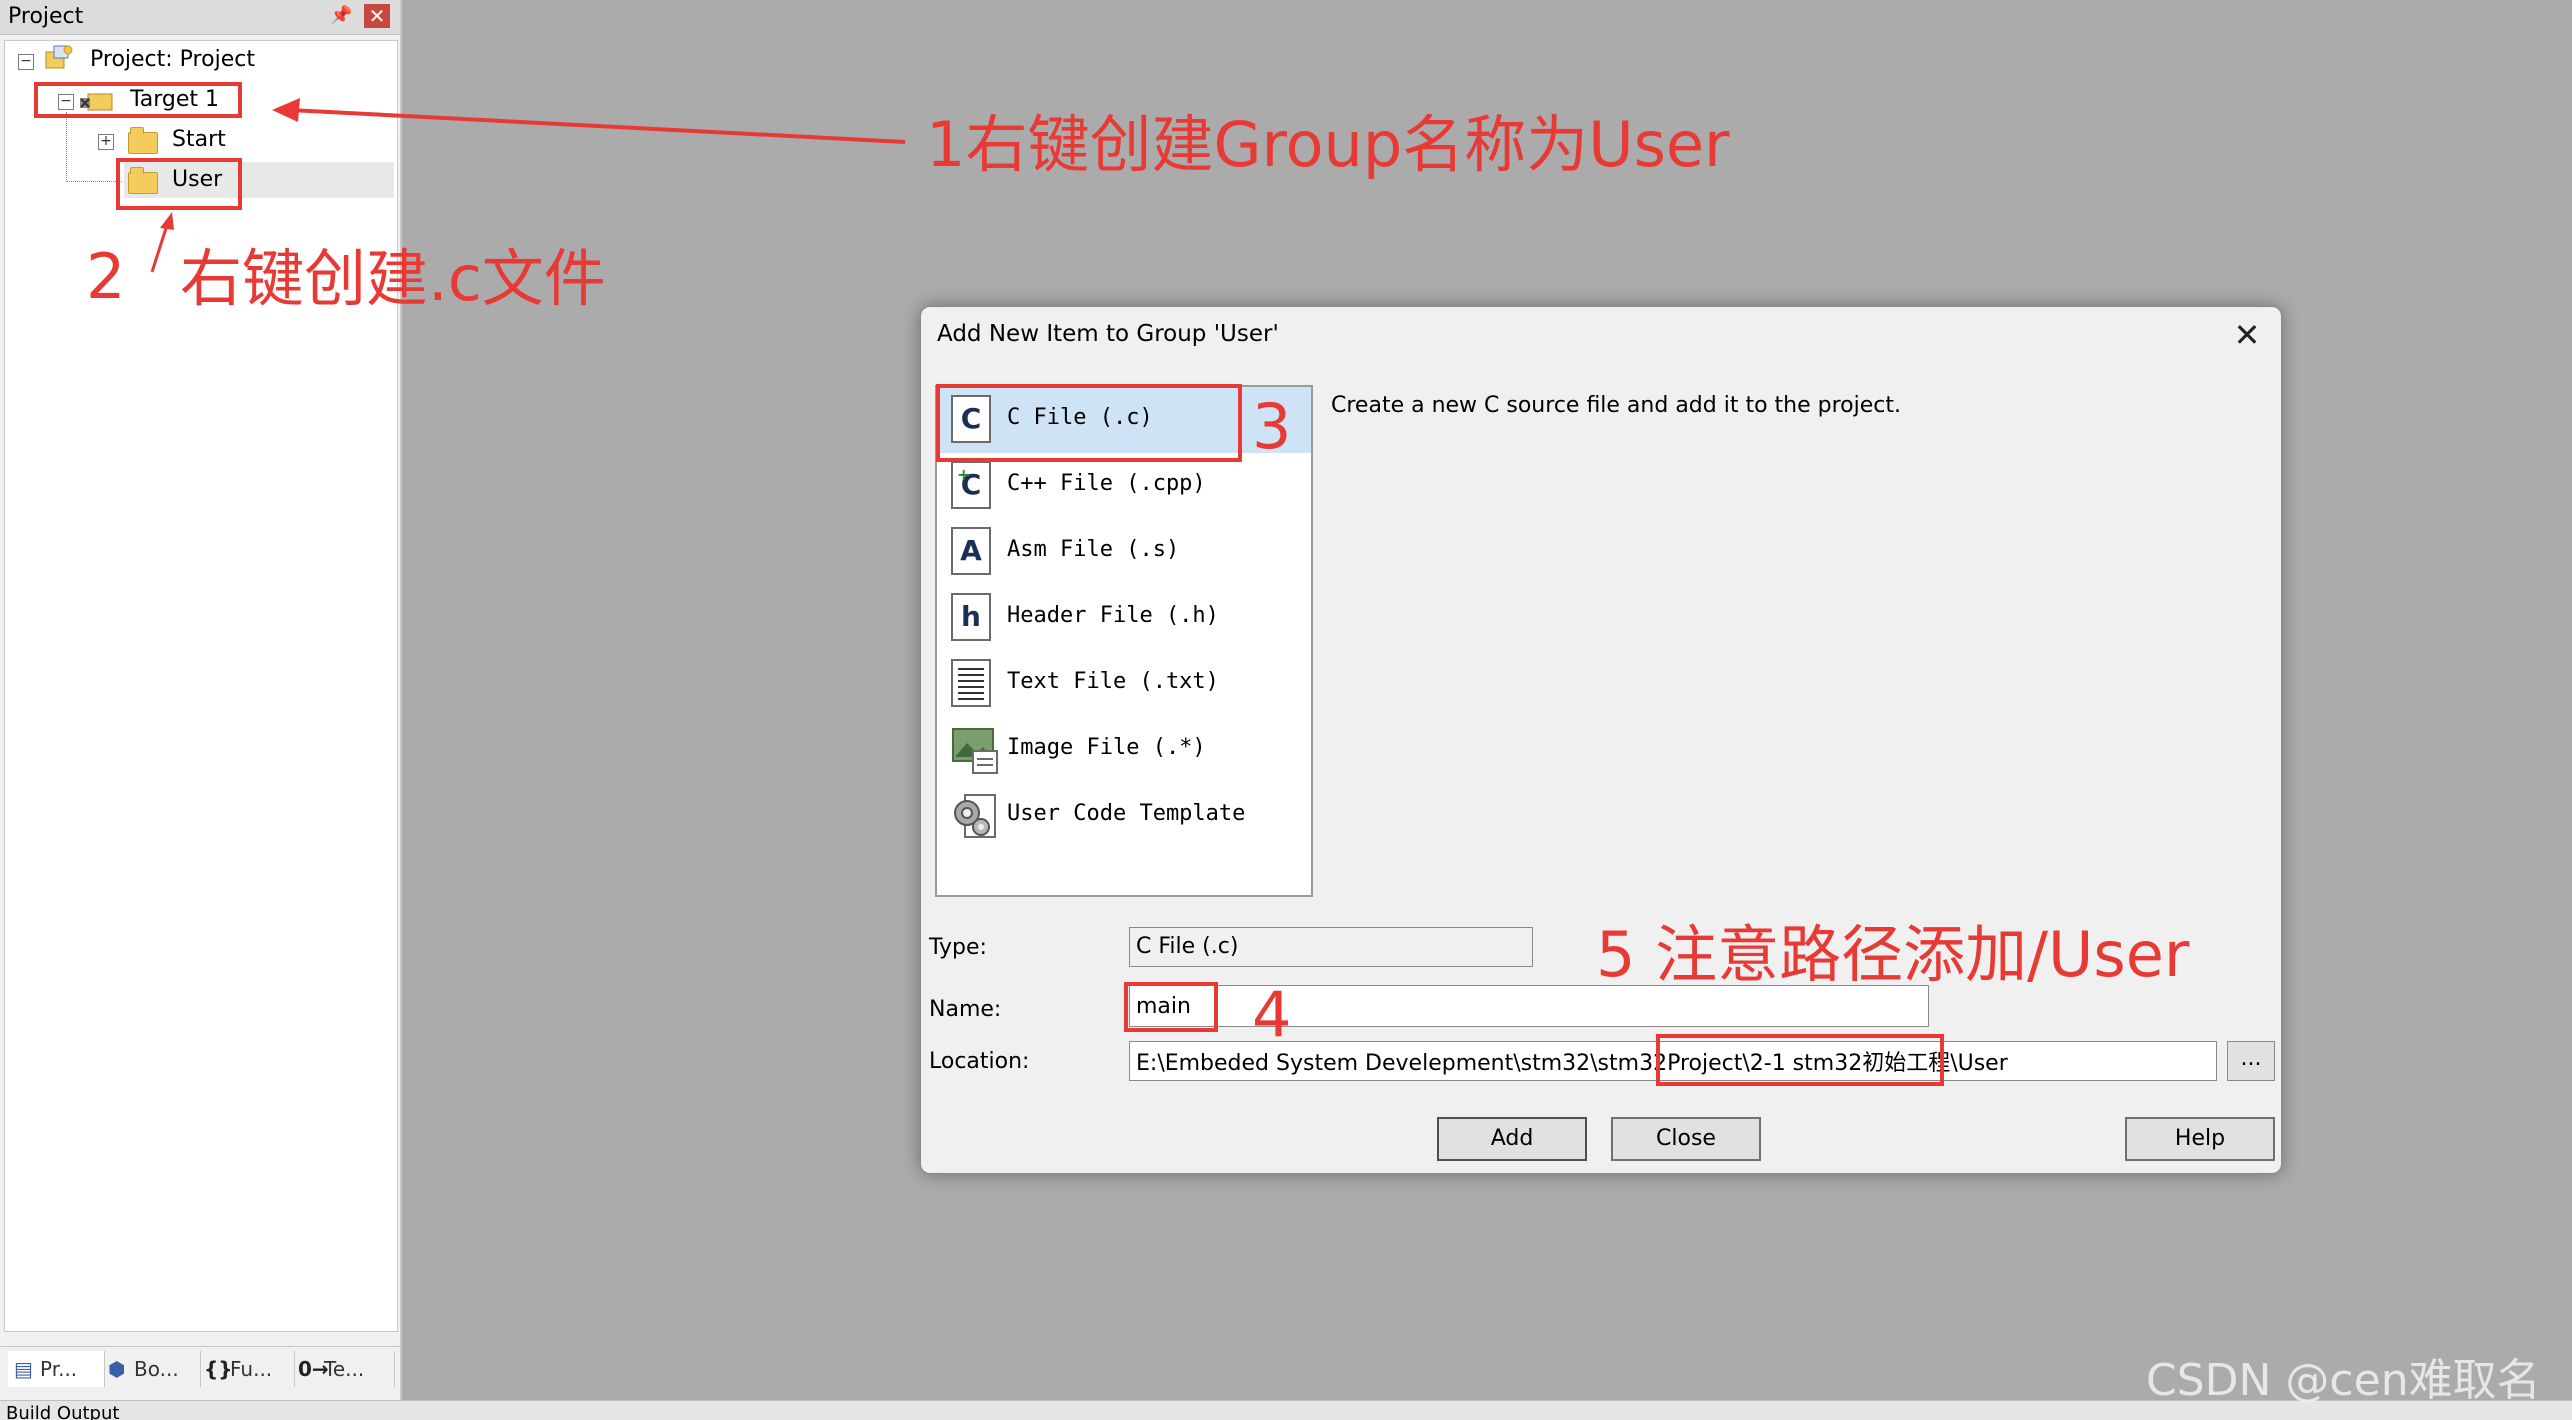 The width and height of the screenshot is (2572, 1420). What do you see at coordinates (1328, 144) in the screenshot?
I see `annotation-step1: 1右键创建Group名称为User` at bounding box center [1328, 144].